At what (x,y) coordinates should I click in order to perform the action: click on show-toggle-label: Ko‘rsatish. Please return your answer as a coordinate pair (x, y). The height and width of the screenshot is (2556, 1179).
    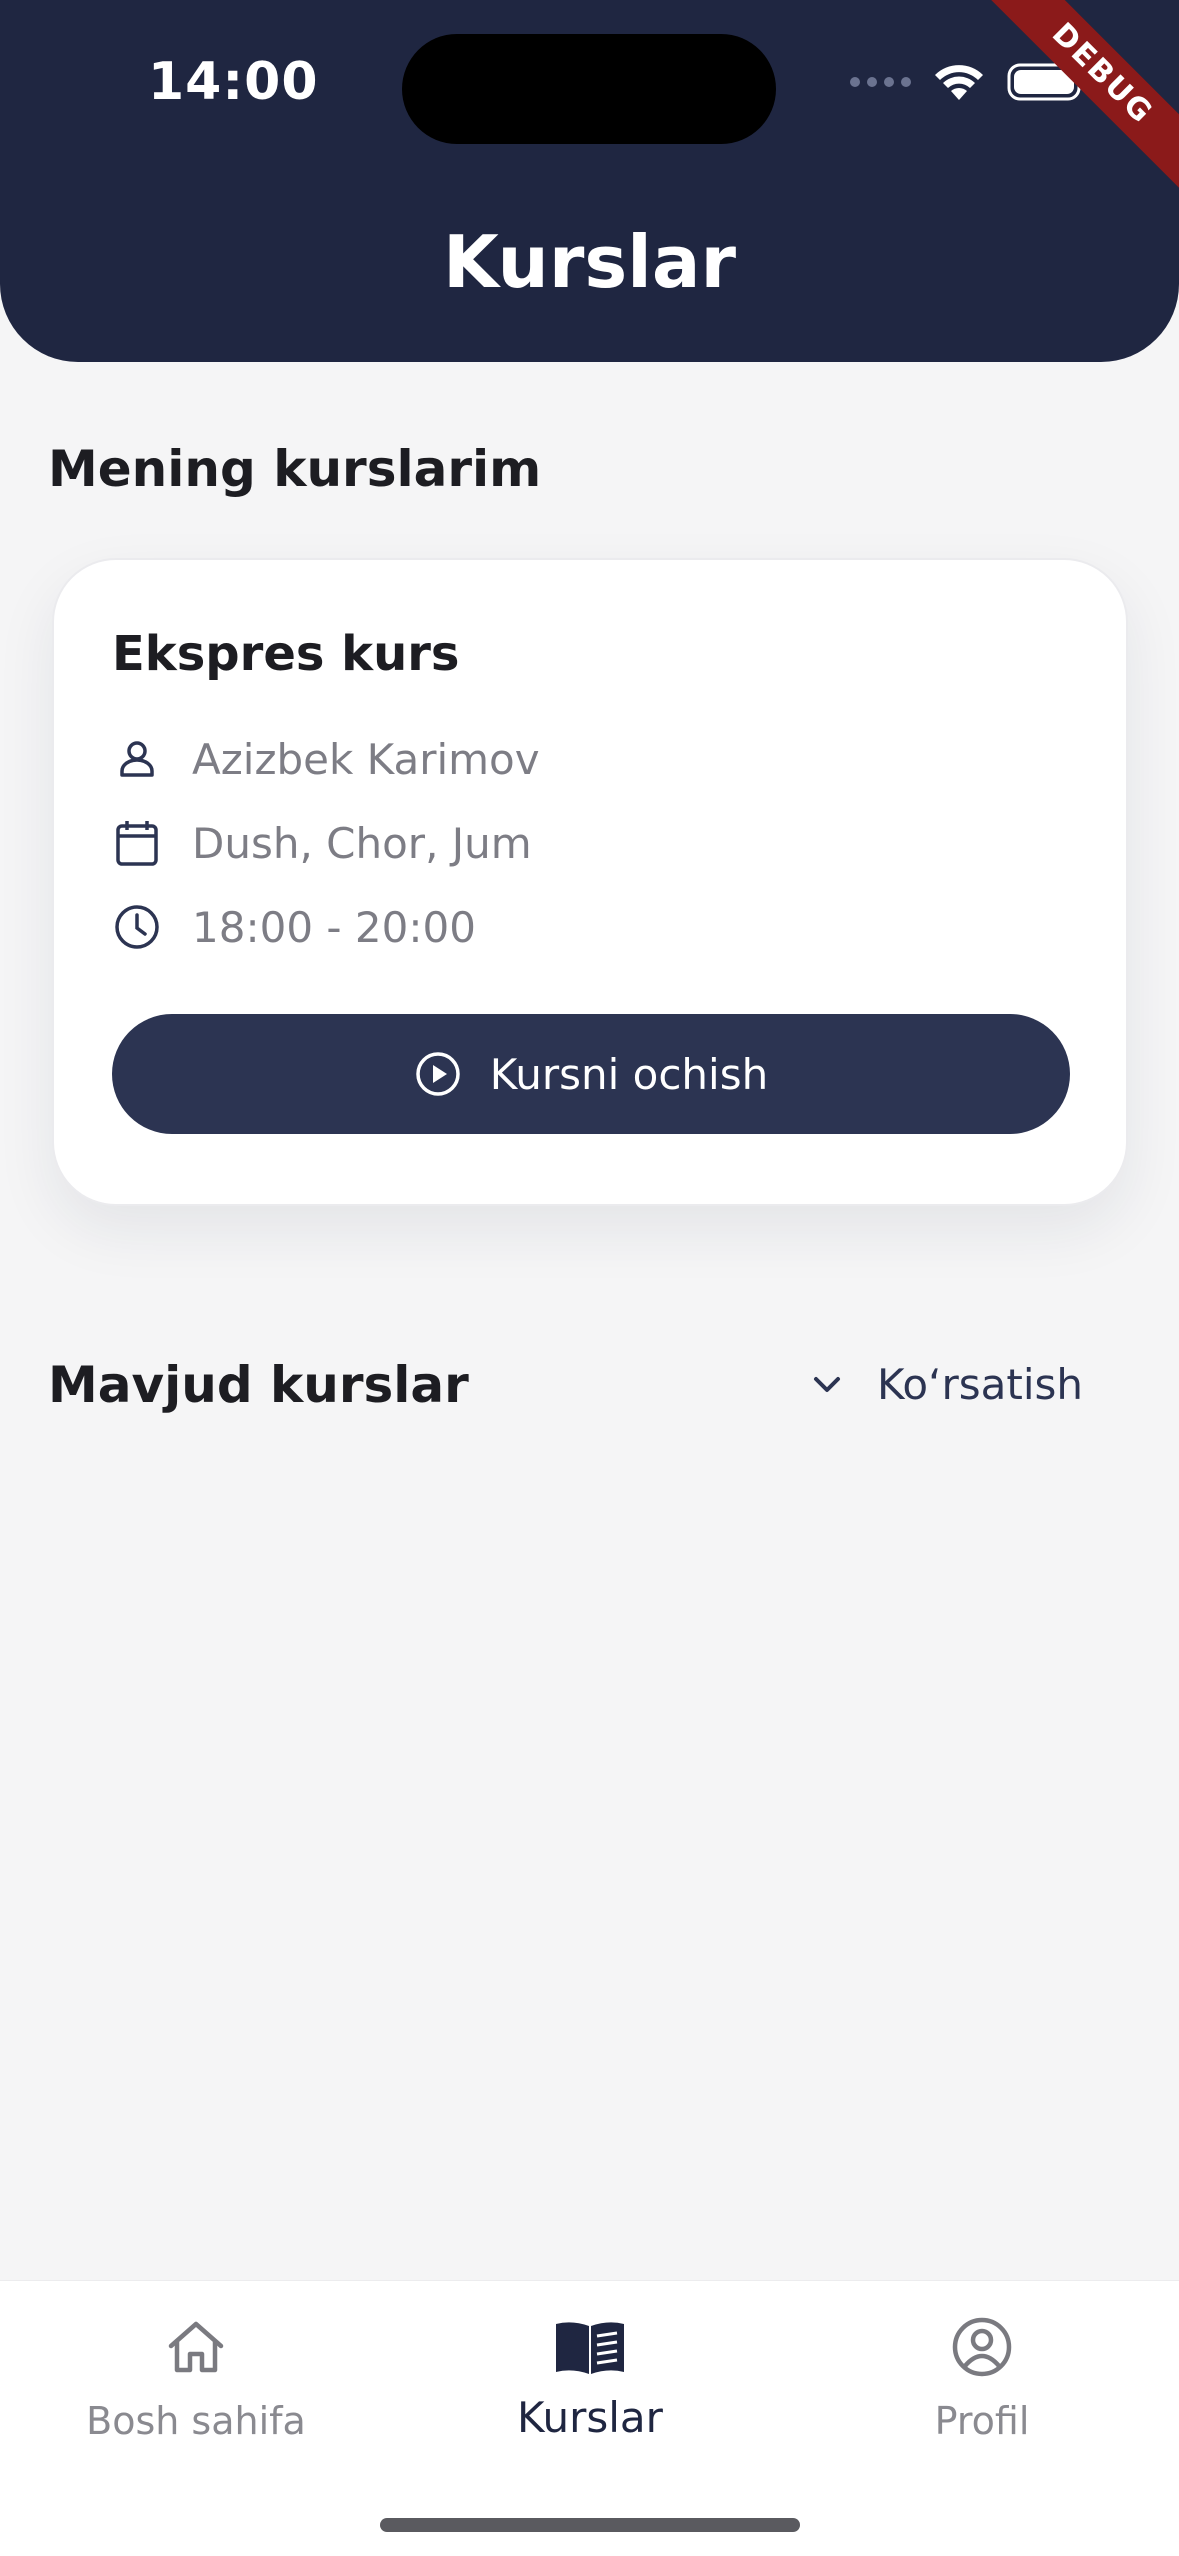
    Looking at the image, I should click on (979, 1384).